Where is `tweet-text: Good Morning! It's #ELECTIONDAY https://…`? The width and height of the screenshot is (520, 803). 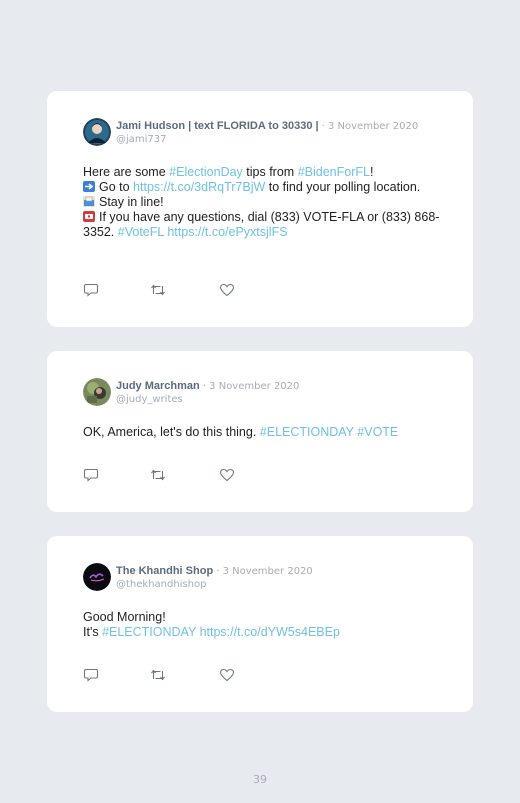
tweet-text: Good Morning! It's #ELECTIONDAY https://… is located at coordinates (262, 625).